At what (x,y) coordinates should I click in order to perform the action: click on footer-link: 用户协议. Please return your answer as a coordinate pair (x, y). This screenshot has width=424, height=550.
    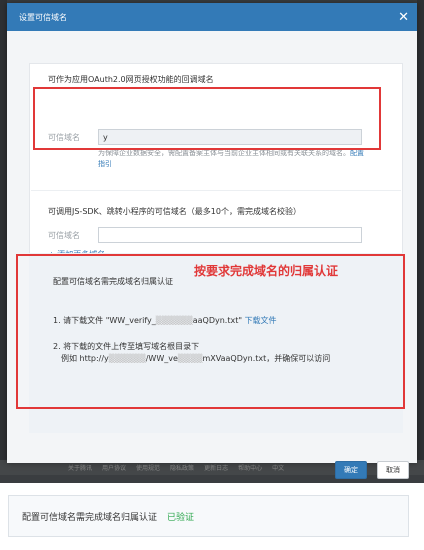
    Looking at the image, I should click on (114, 468).